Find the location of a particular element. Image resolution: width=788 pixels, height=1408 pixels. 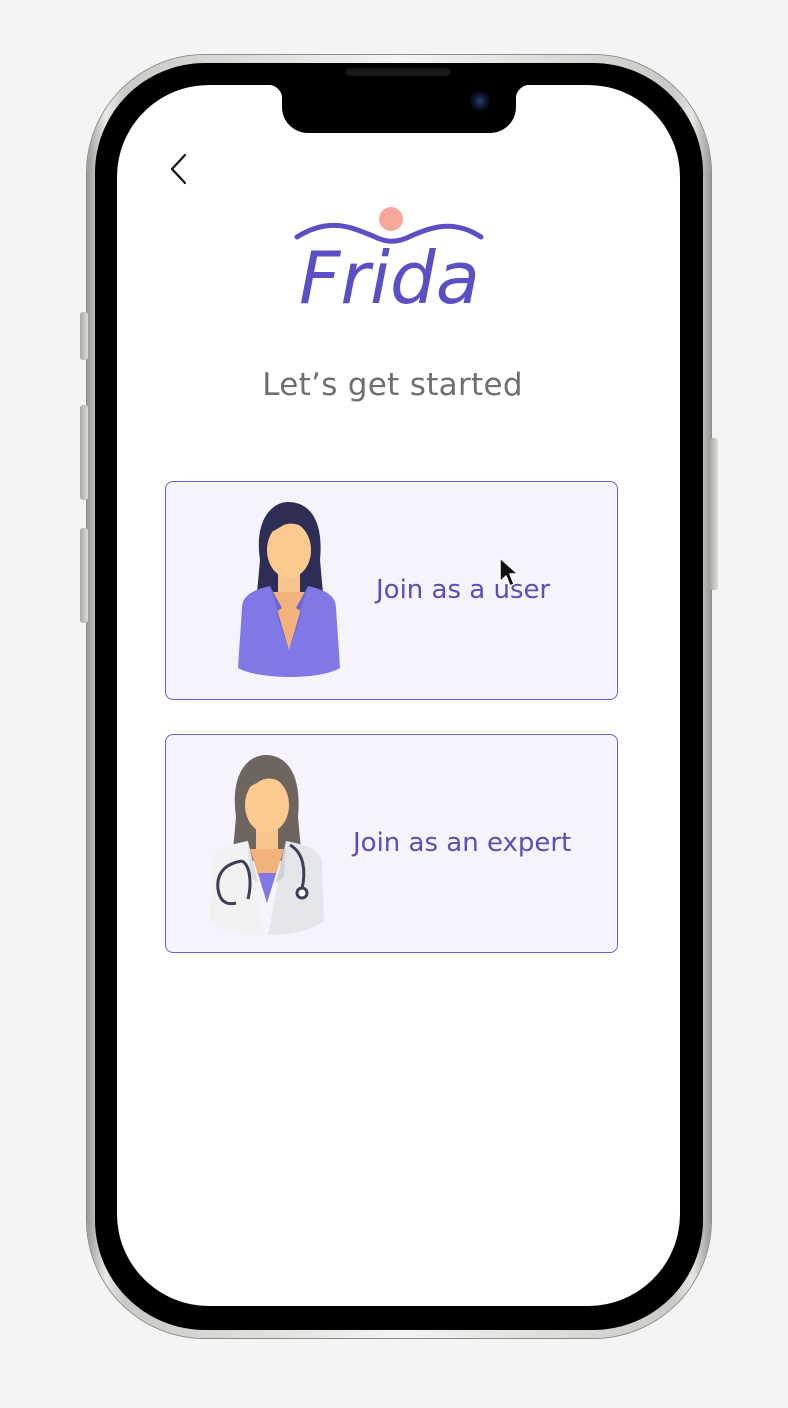

frida-logo: Frida is located at coordinates (389, 261).